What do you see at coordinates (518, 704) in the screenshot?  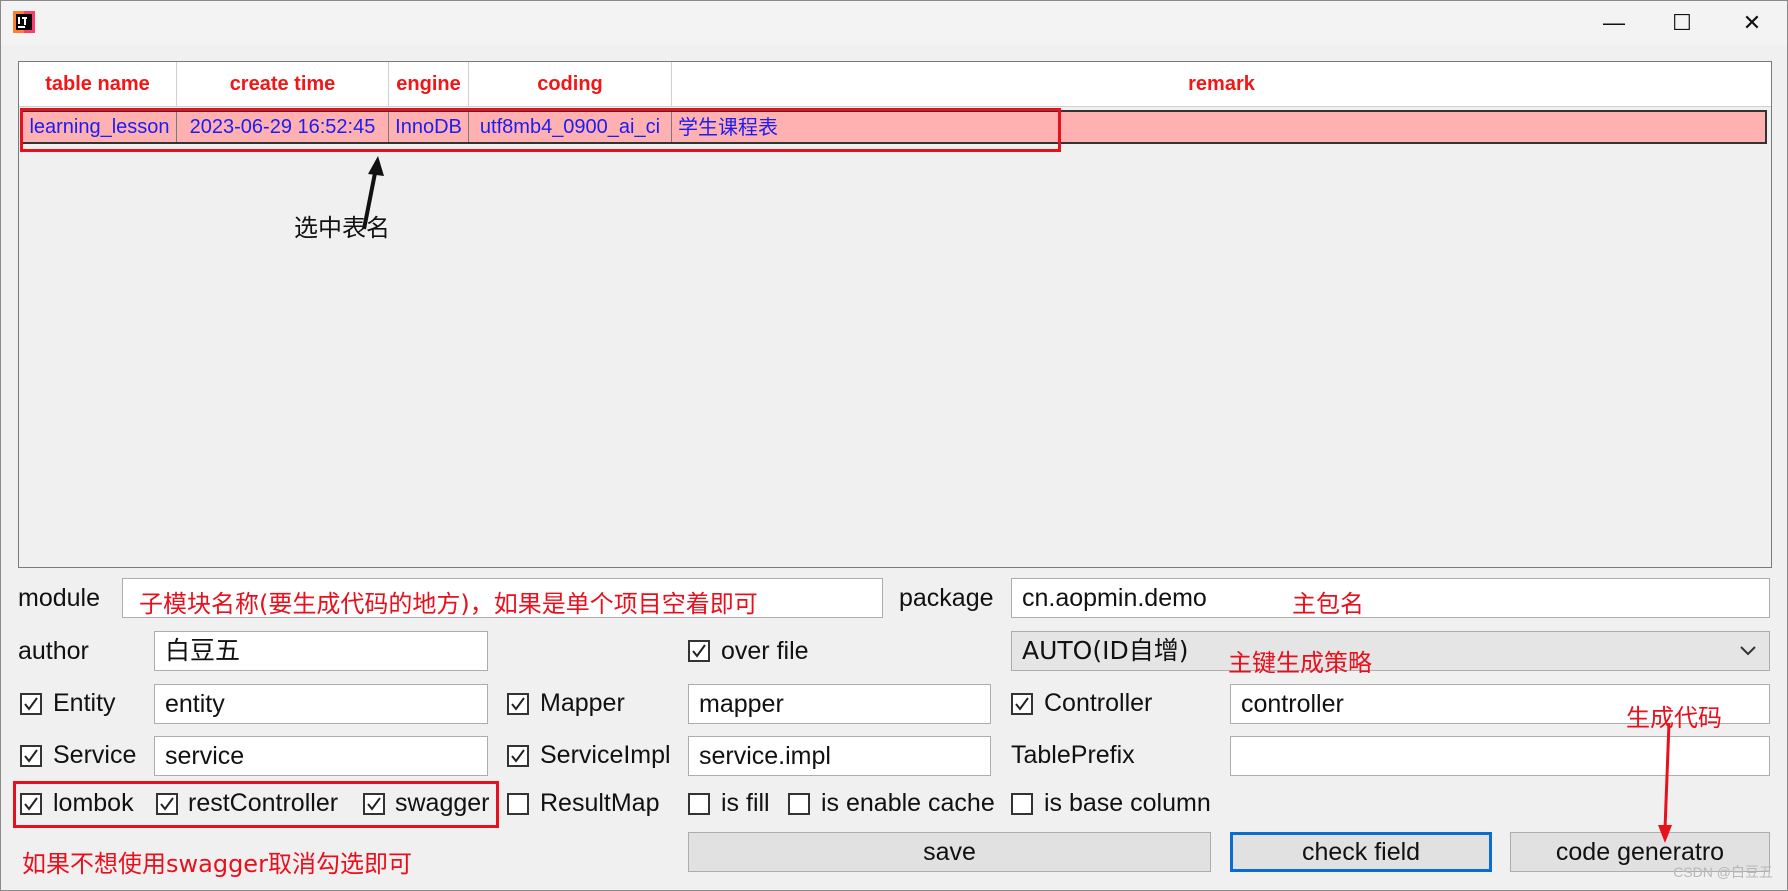 I see `mapper-checkbox` at bounding box center [518, 704].